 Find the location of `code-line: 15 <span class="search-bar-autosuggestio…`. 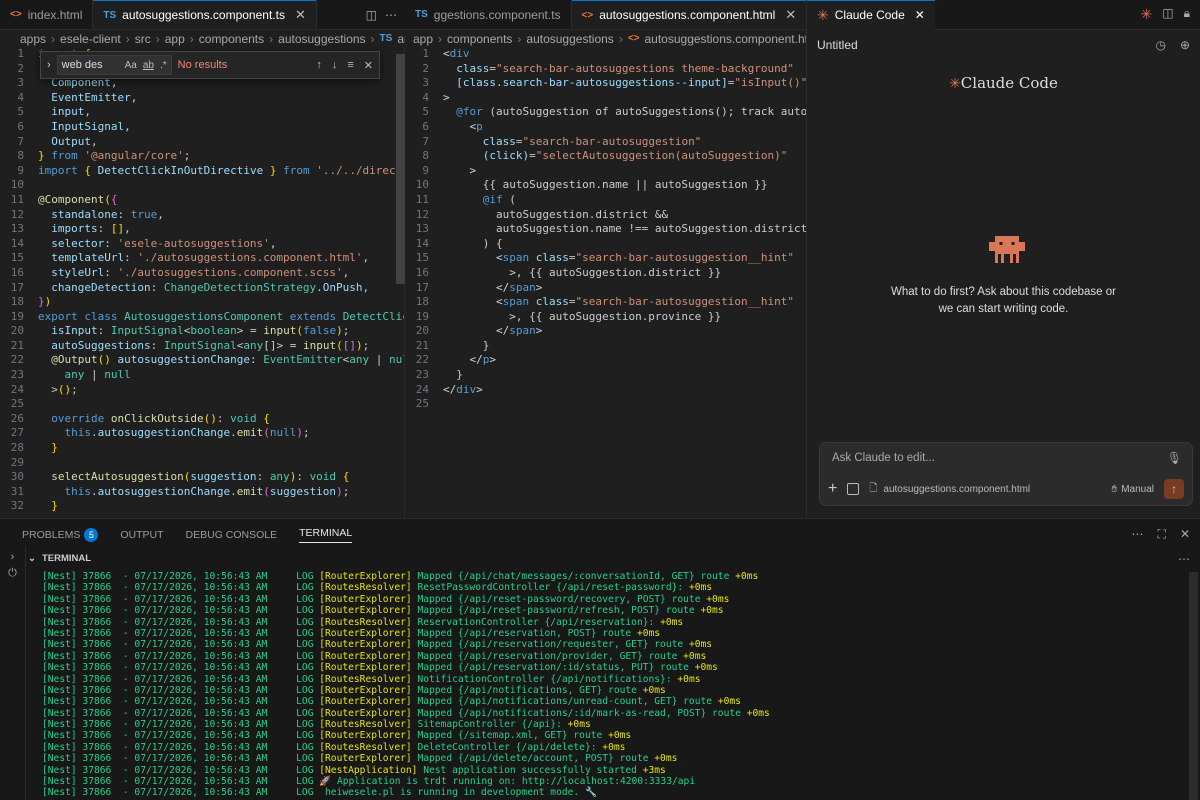

code-line: 15 <span class="search-bar-autosuggestio… is located at coordinates (605, 258).